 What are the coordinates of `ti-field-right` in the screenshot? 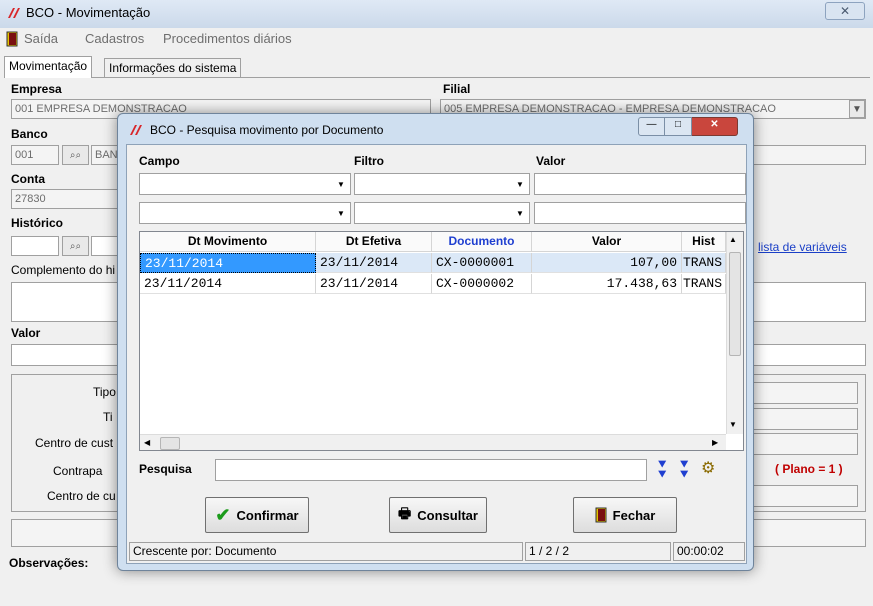 It's located at (805, 419).